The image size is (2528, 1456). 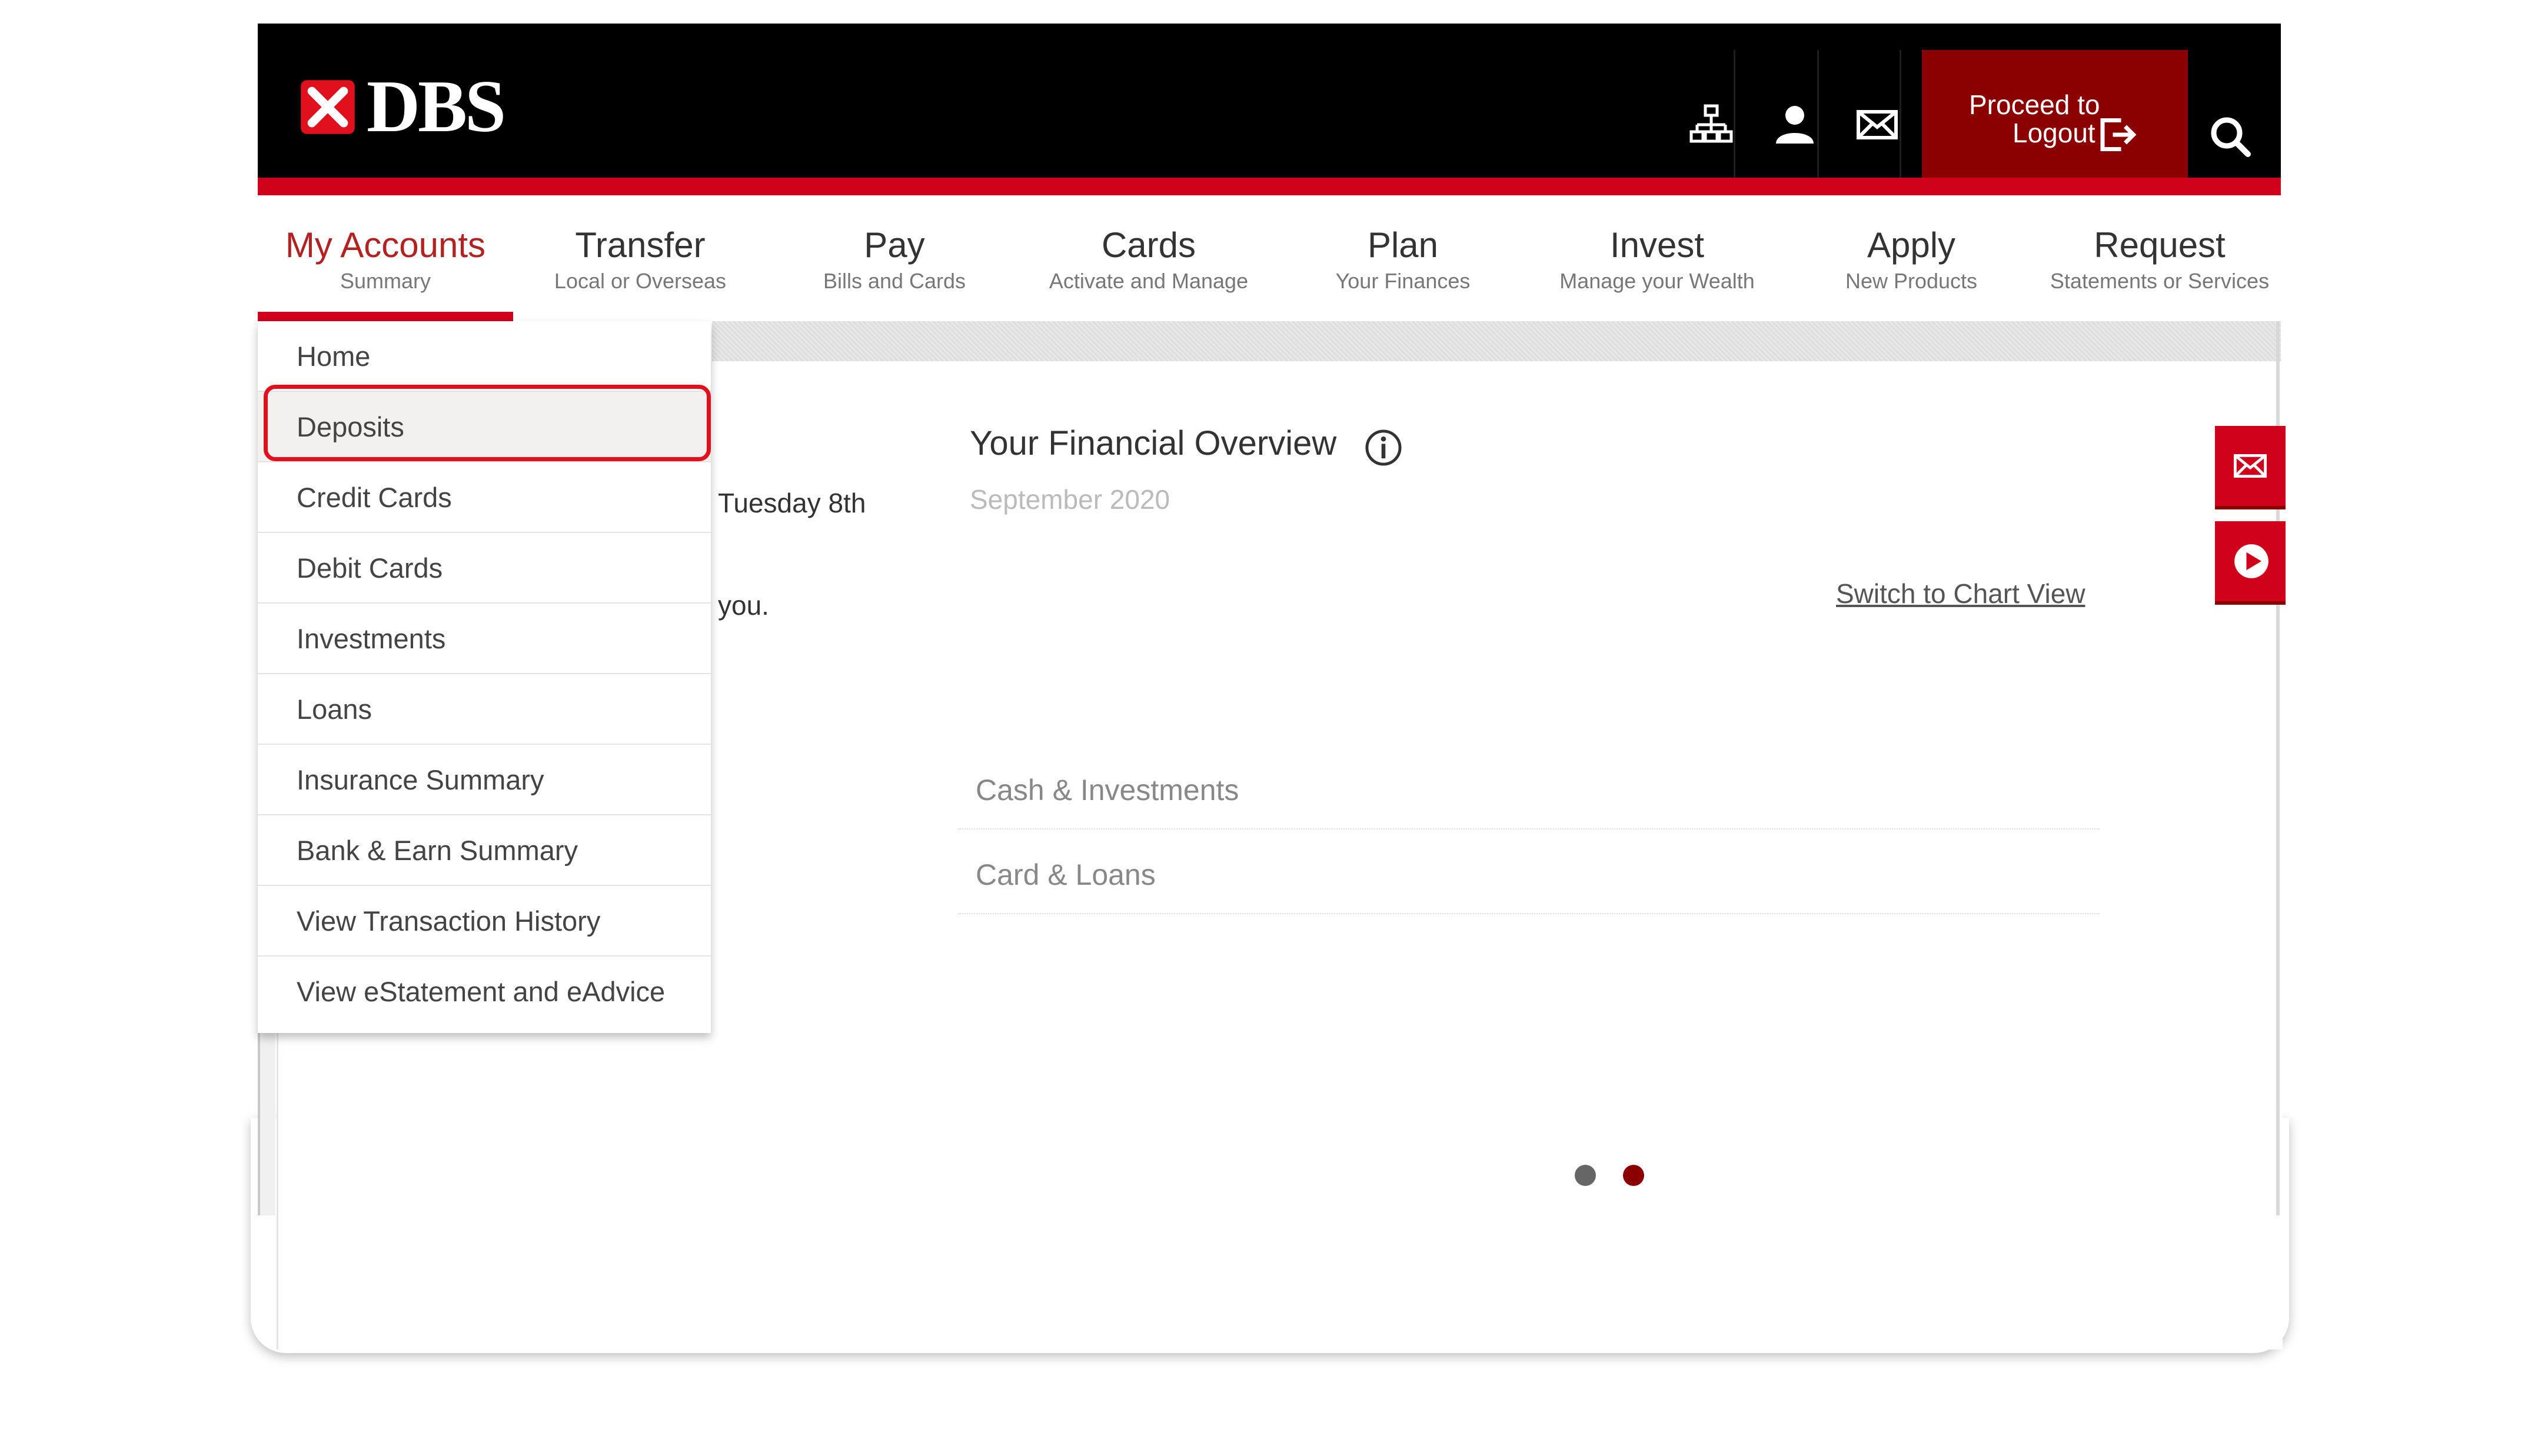 I want to click on dbs-star-icon, so click(x=328, y=107).